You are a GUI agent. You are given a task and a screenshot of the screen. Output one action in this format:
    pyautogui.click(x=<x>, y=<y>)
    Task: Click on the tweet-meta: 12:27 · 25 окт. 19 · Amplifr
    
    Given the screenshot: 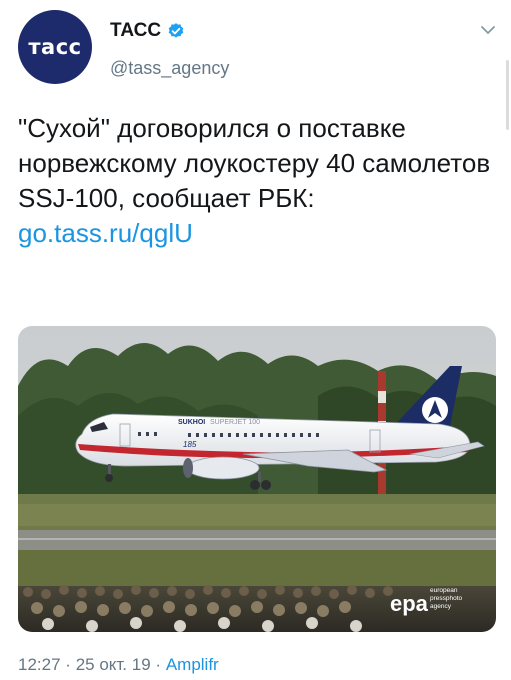 What is the action you would take?
    pyautogui.click(x=118, y=665)
    